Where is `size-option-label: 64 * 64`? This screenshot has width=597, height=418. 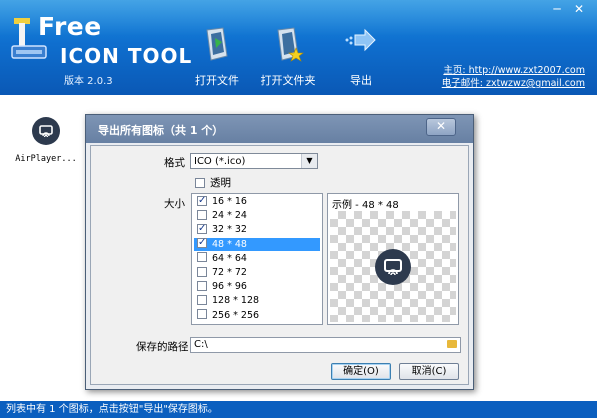 size-option-label: 64 * 64 is located at coordinates (229, 258).